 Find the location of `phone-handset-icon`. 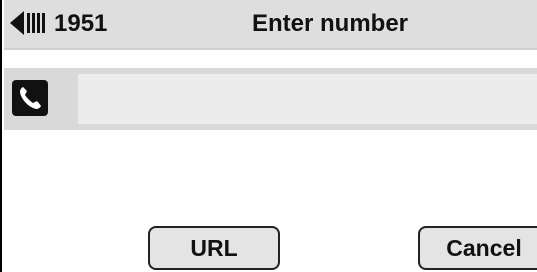

phone-handset-icon is located at coordinates (30, 98).